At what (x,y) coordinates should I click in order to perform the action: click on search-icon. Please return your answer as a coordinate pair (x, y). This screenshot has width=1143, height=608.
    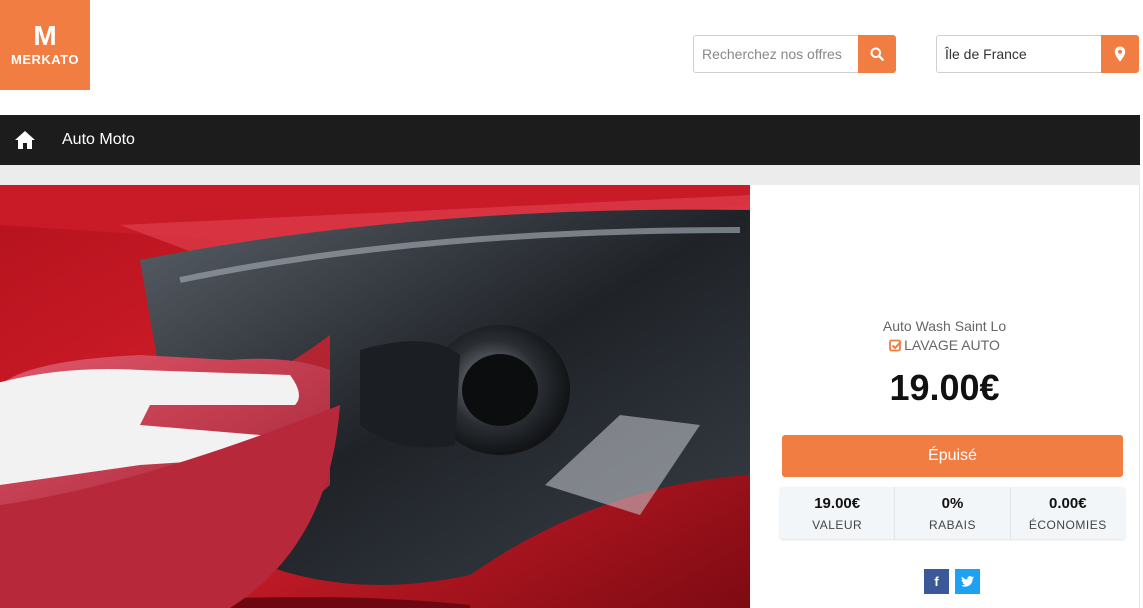
    Looking at the image, I should click on (877, 54).